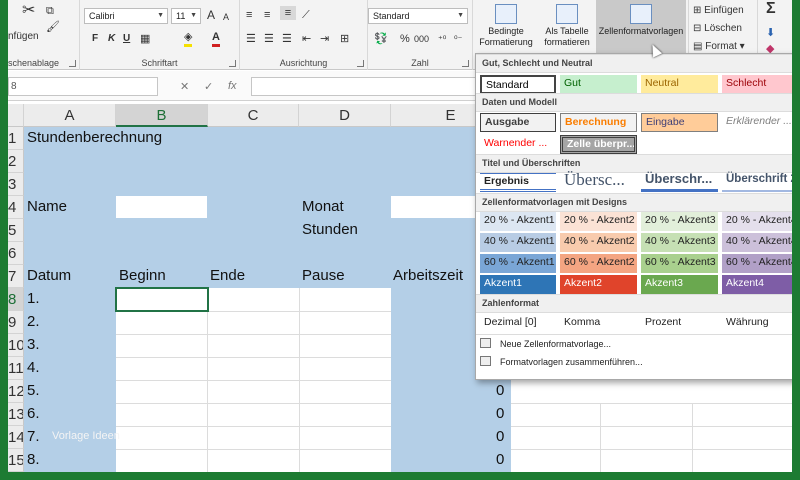 This screenshot has height=480, width=800. I want to click on style-berechnung: Berechnung, so click(598, 122).